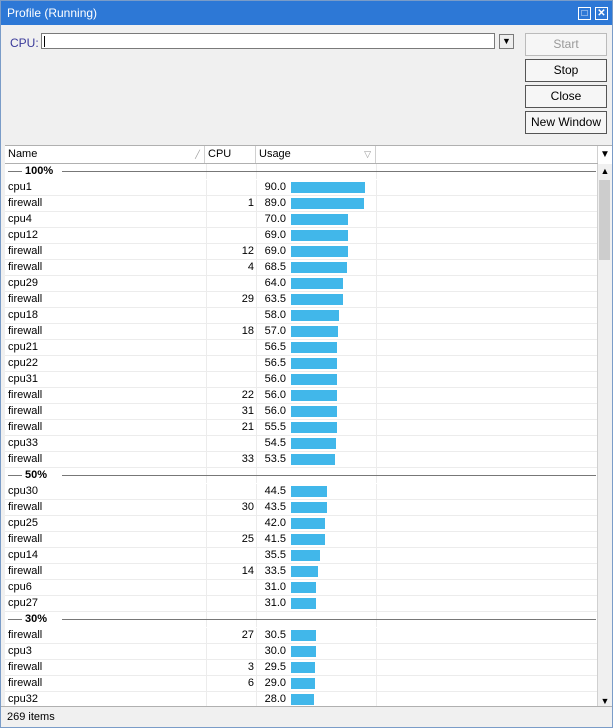  What do you see at coordinates (275, 667) in the screenshot?
I see `row-usage: 29.5` at bounding box center [275, 667].